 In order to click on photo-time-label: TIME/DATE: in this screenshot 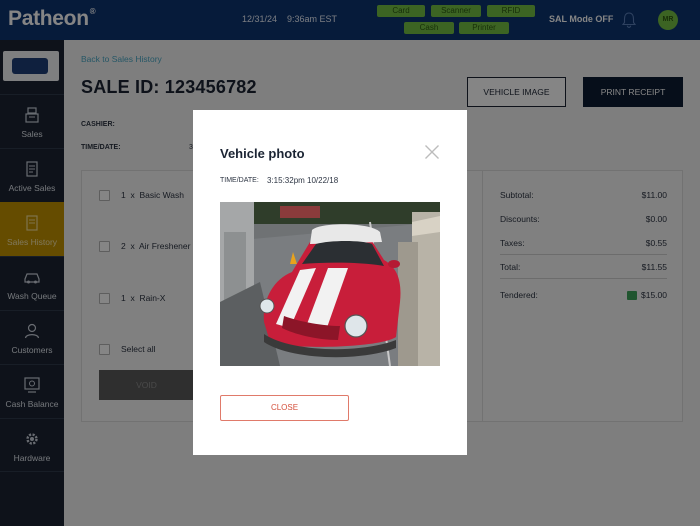, I will do `click(239, 180)`.